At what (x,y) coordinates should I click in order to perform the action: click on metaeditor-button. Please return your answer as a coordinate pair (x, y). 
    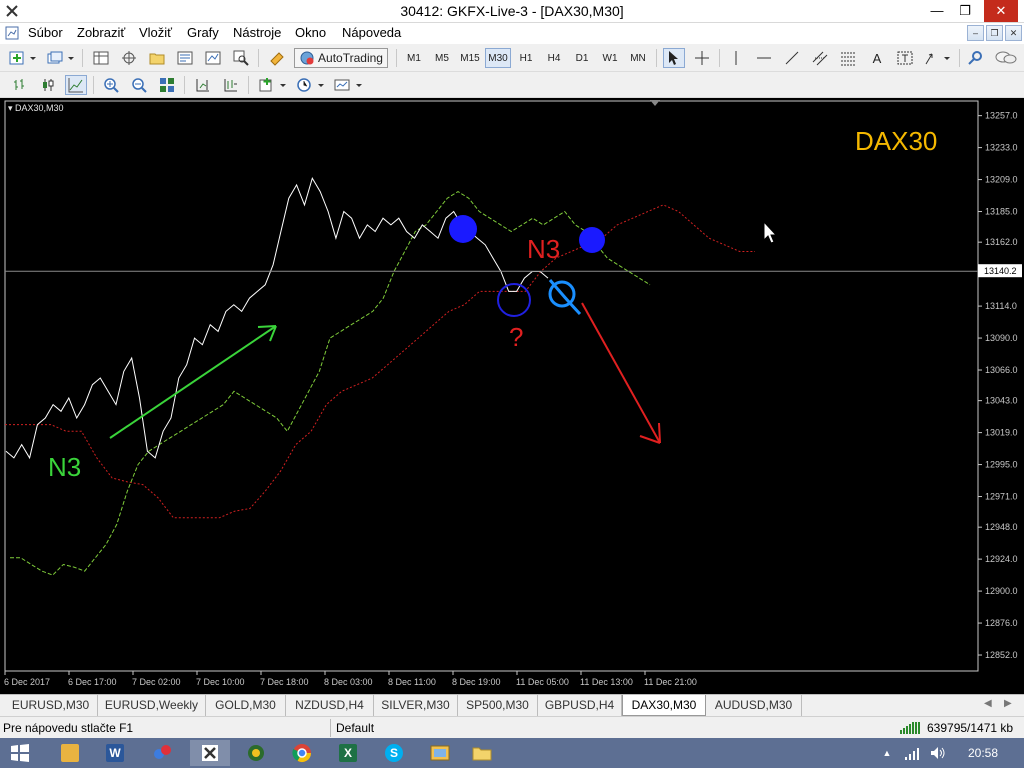
    Looking at the image, I should click on (277, 58).